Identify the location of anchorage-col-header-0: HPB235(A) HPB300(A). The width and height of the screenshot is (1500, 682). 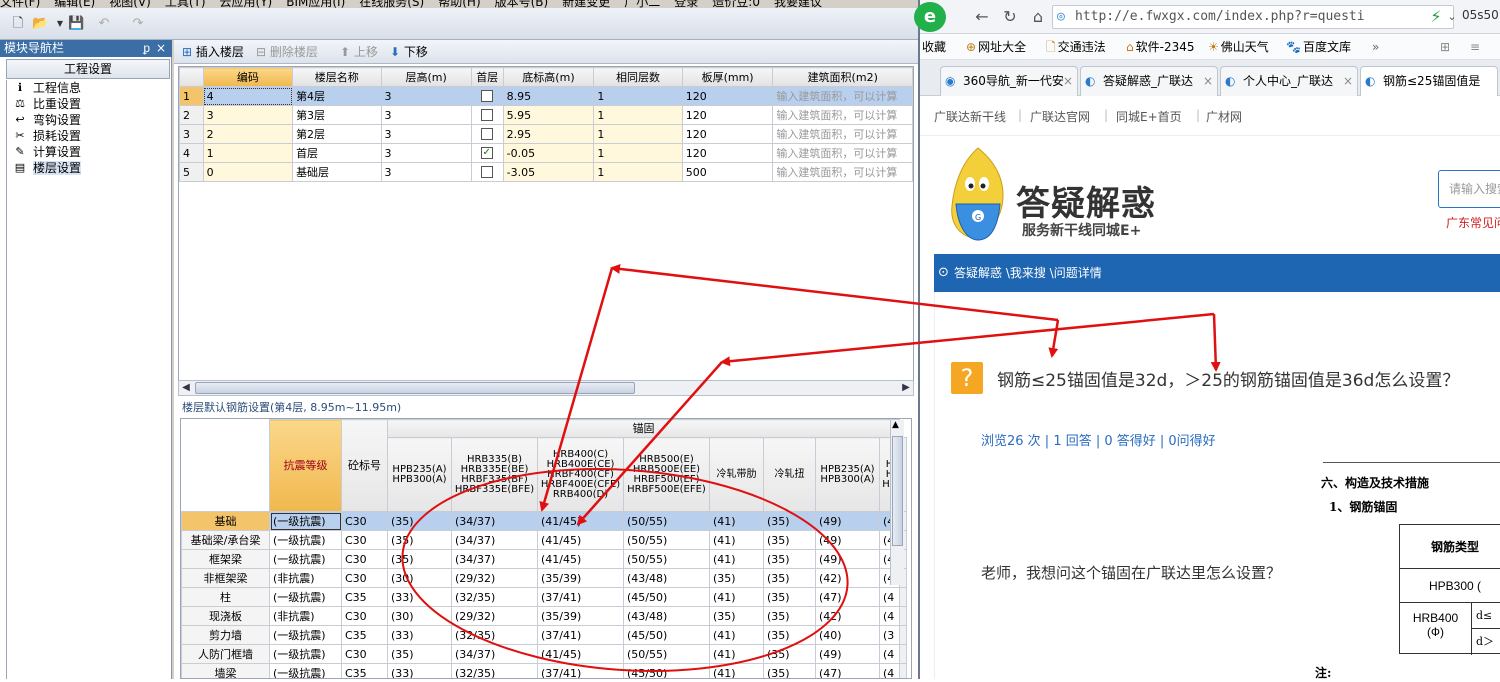
(419, 474).